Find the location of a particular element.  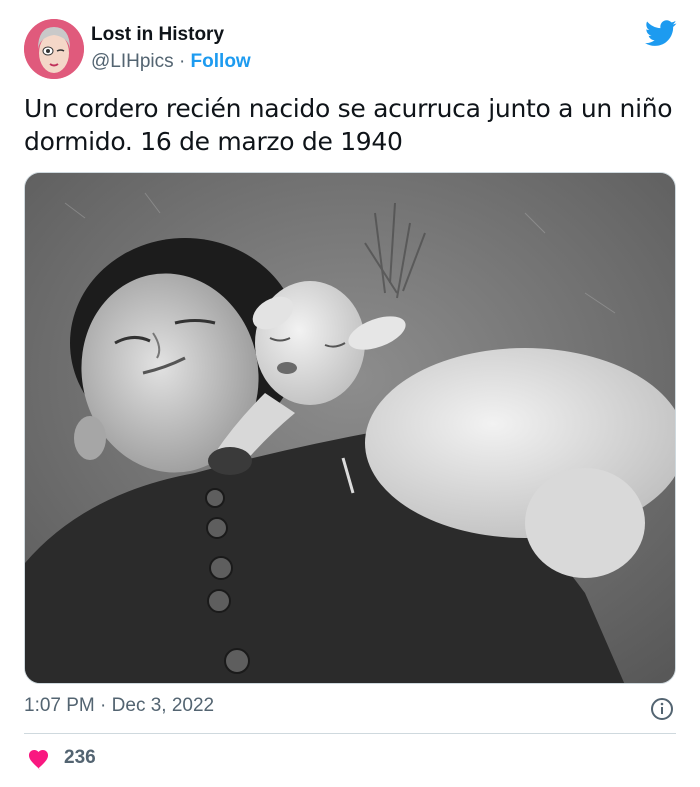

like-count: 236 is located at coordinates (80, 758).